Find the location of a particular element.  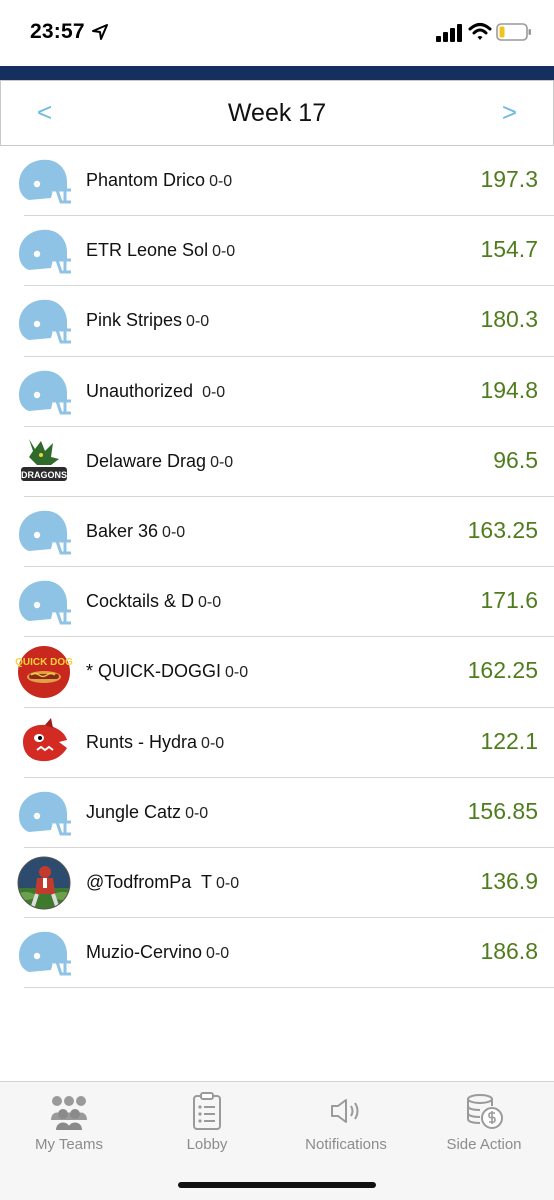

team-row: QUICK DOG * QUICK-DOGGI 0-0 162.25 is located at coordinates (277, 672).